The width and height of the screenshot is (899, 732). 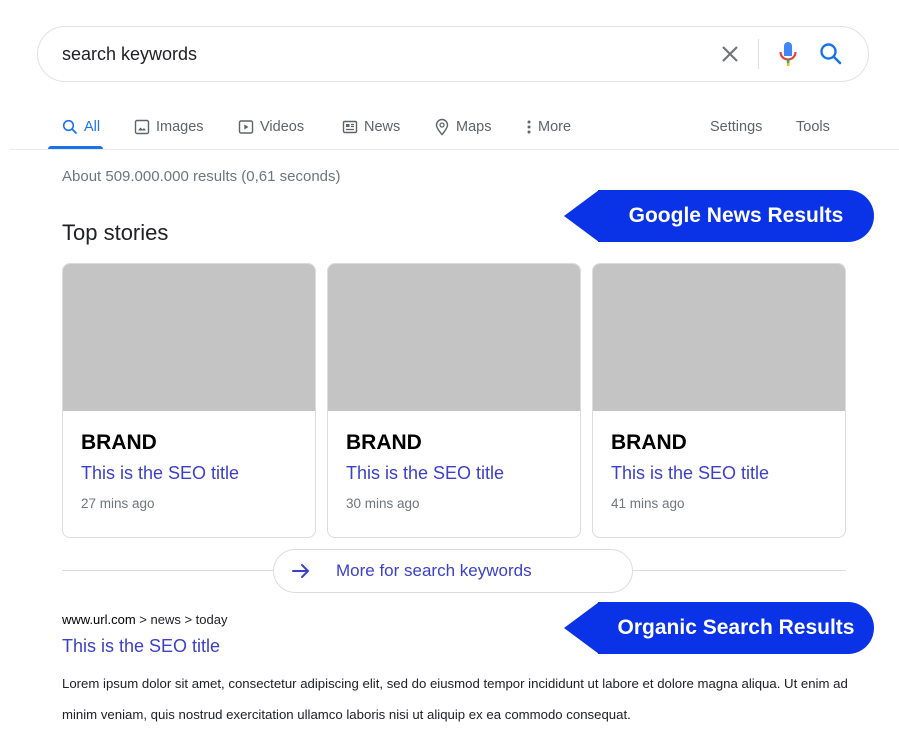 I want to click on tools-label: Tools, so click(x=813, y=127).